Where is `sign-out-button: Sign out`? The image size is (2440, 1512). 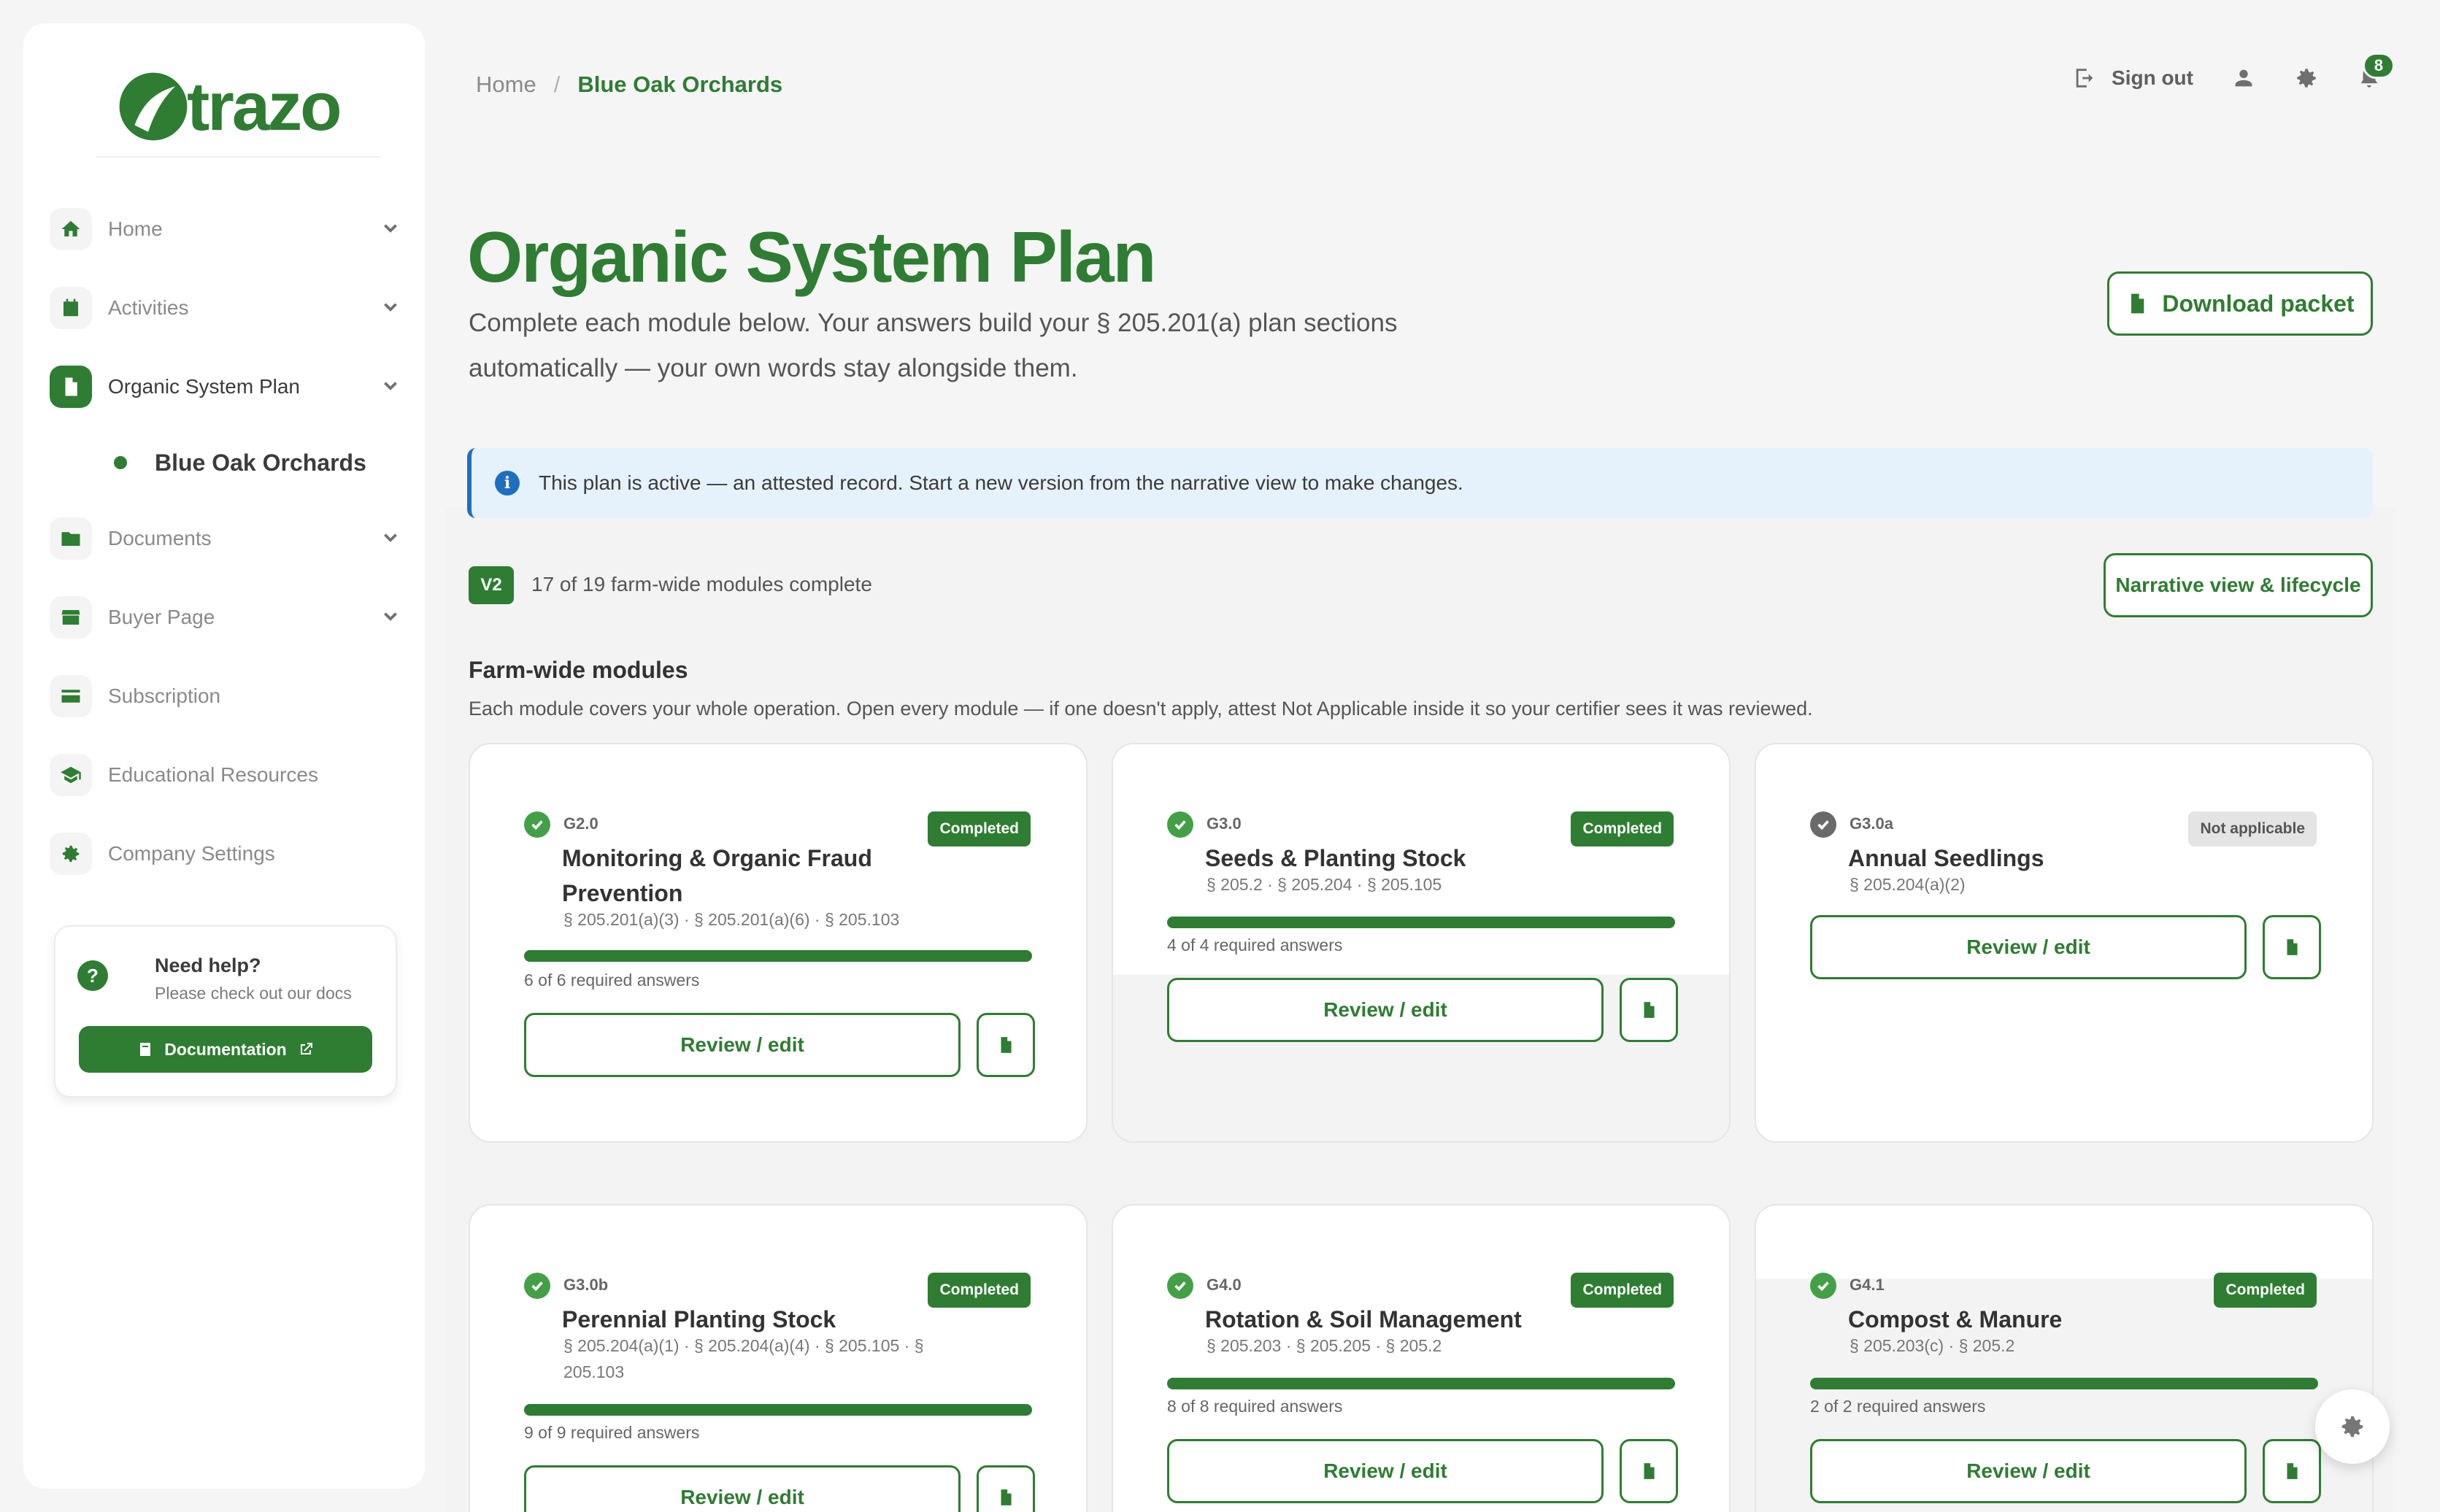
sign-out-button: Sign out is located at coordinates (2132, 78).